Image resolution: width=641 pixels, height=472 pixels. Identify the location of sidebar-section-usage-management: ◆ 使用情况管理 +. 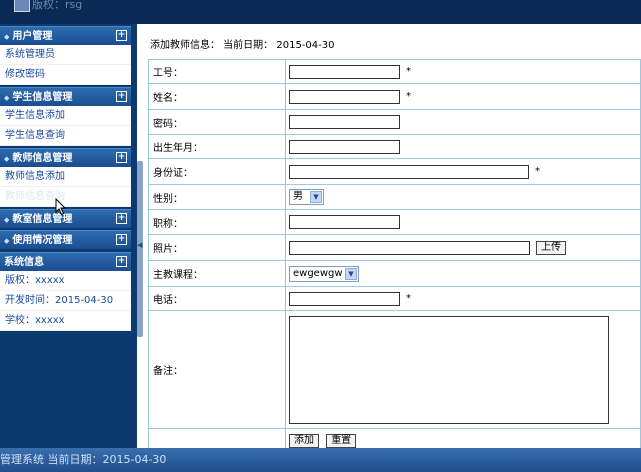
(65, 239).